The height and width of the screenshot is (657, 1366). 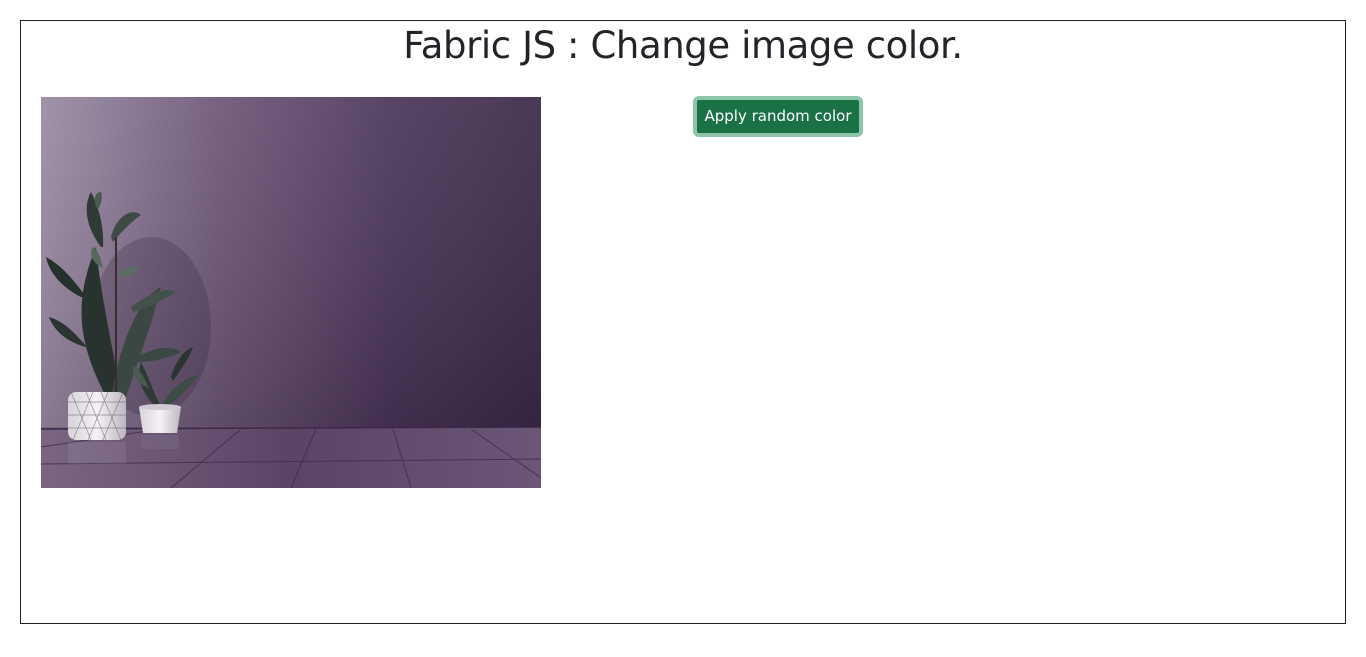 I want to click on pot-large, so click(x=97, y=416).